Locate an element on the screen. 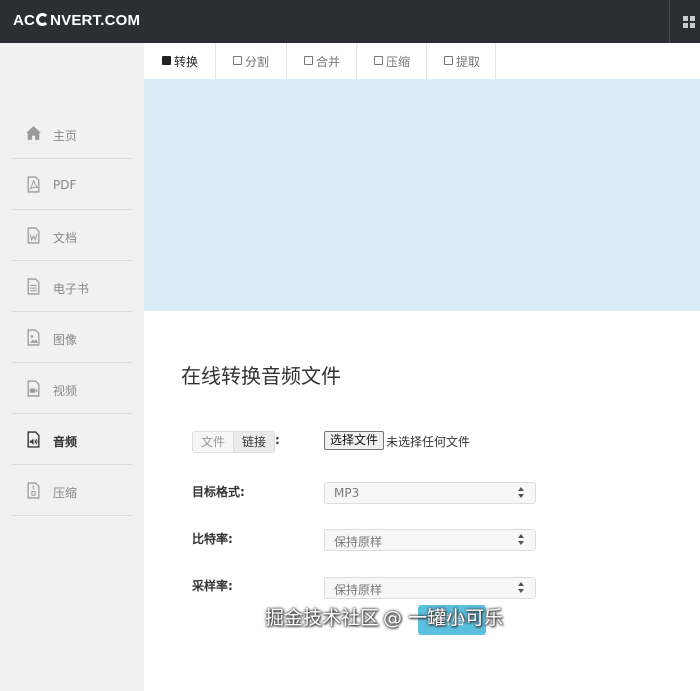 This screenshot has width=700, height=691. navbar-divider is located at coordinates (669, 21).